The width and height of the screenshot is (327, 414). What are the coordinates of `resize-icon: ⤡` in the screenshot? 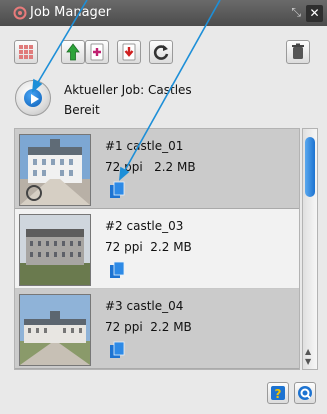 It's located at (296, 12).